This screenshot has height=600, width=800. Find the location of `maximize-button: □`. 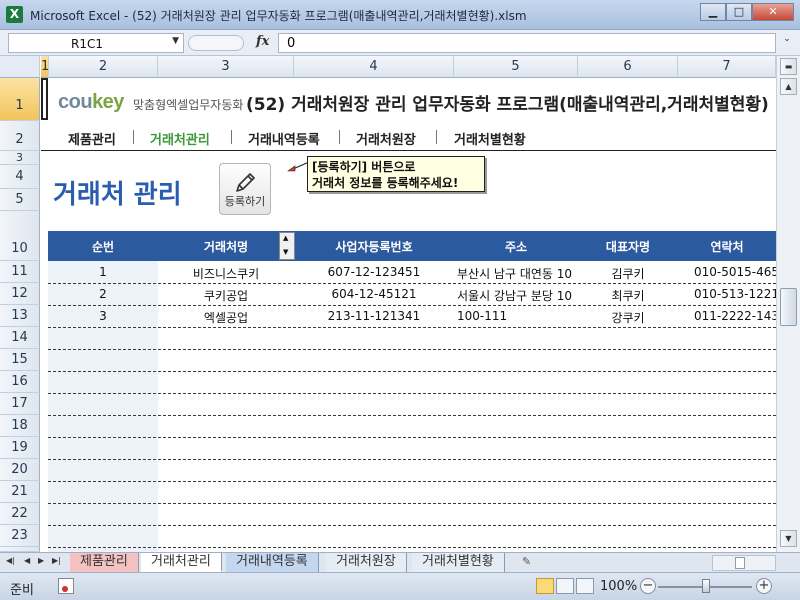

maximize-button: □ is located at coordinates (739, 12).